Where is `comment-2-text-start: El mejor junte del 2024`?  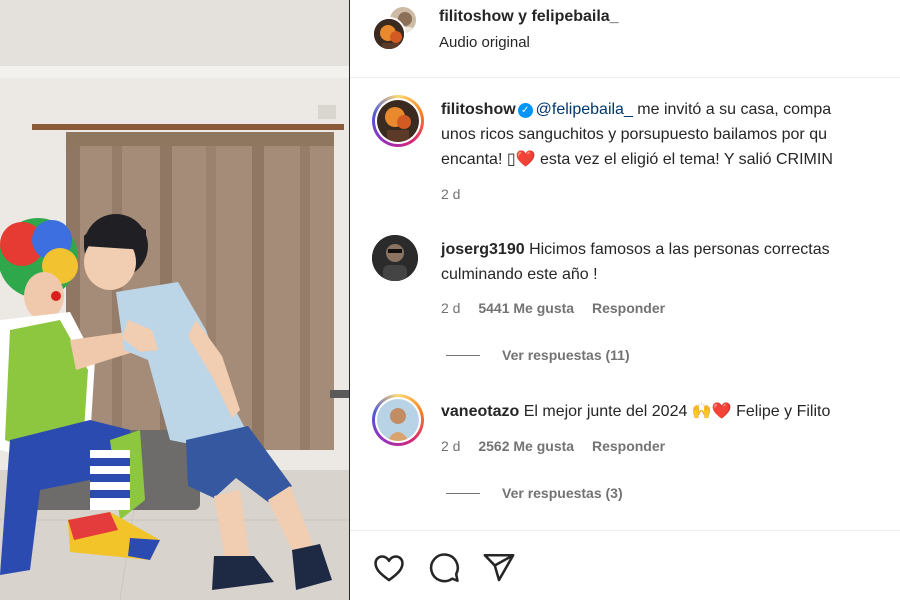
comment-2-text-start: El mejor junte del 2024 is located at coordinates (607, 411).